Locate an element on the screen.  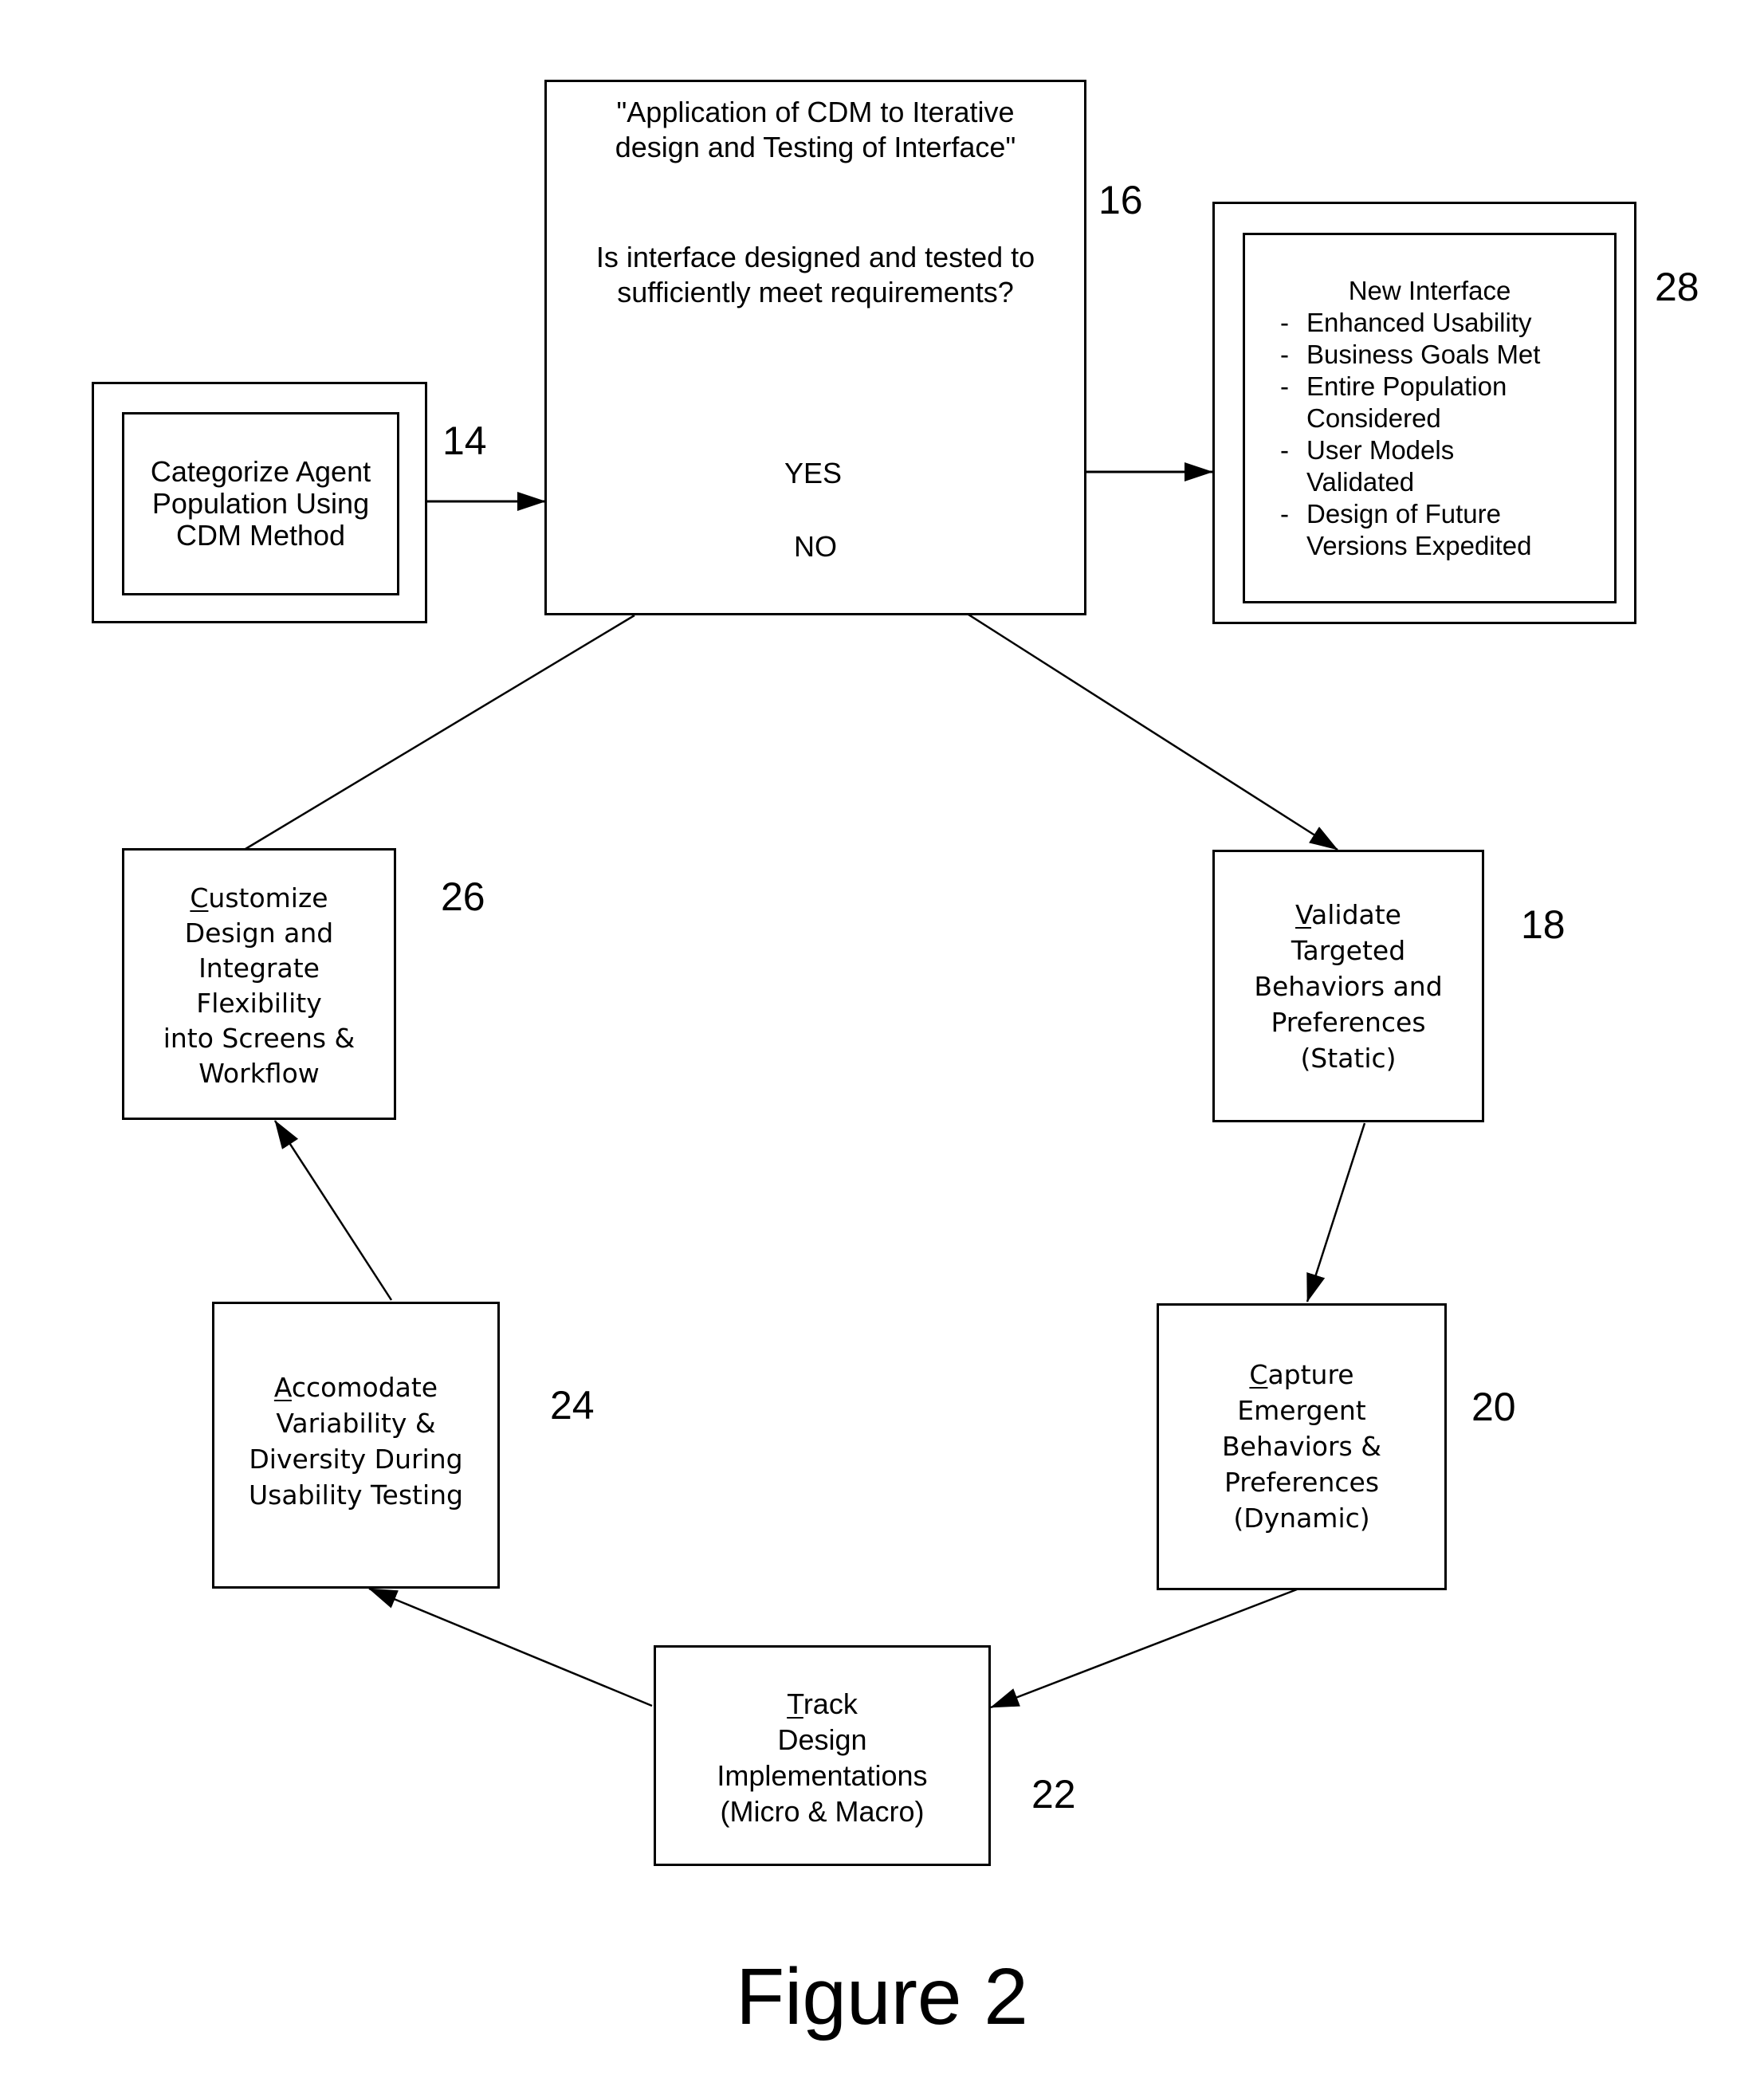
ref-label-24: 24 is located at coordinates (573, 1405).